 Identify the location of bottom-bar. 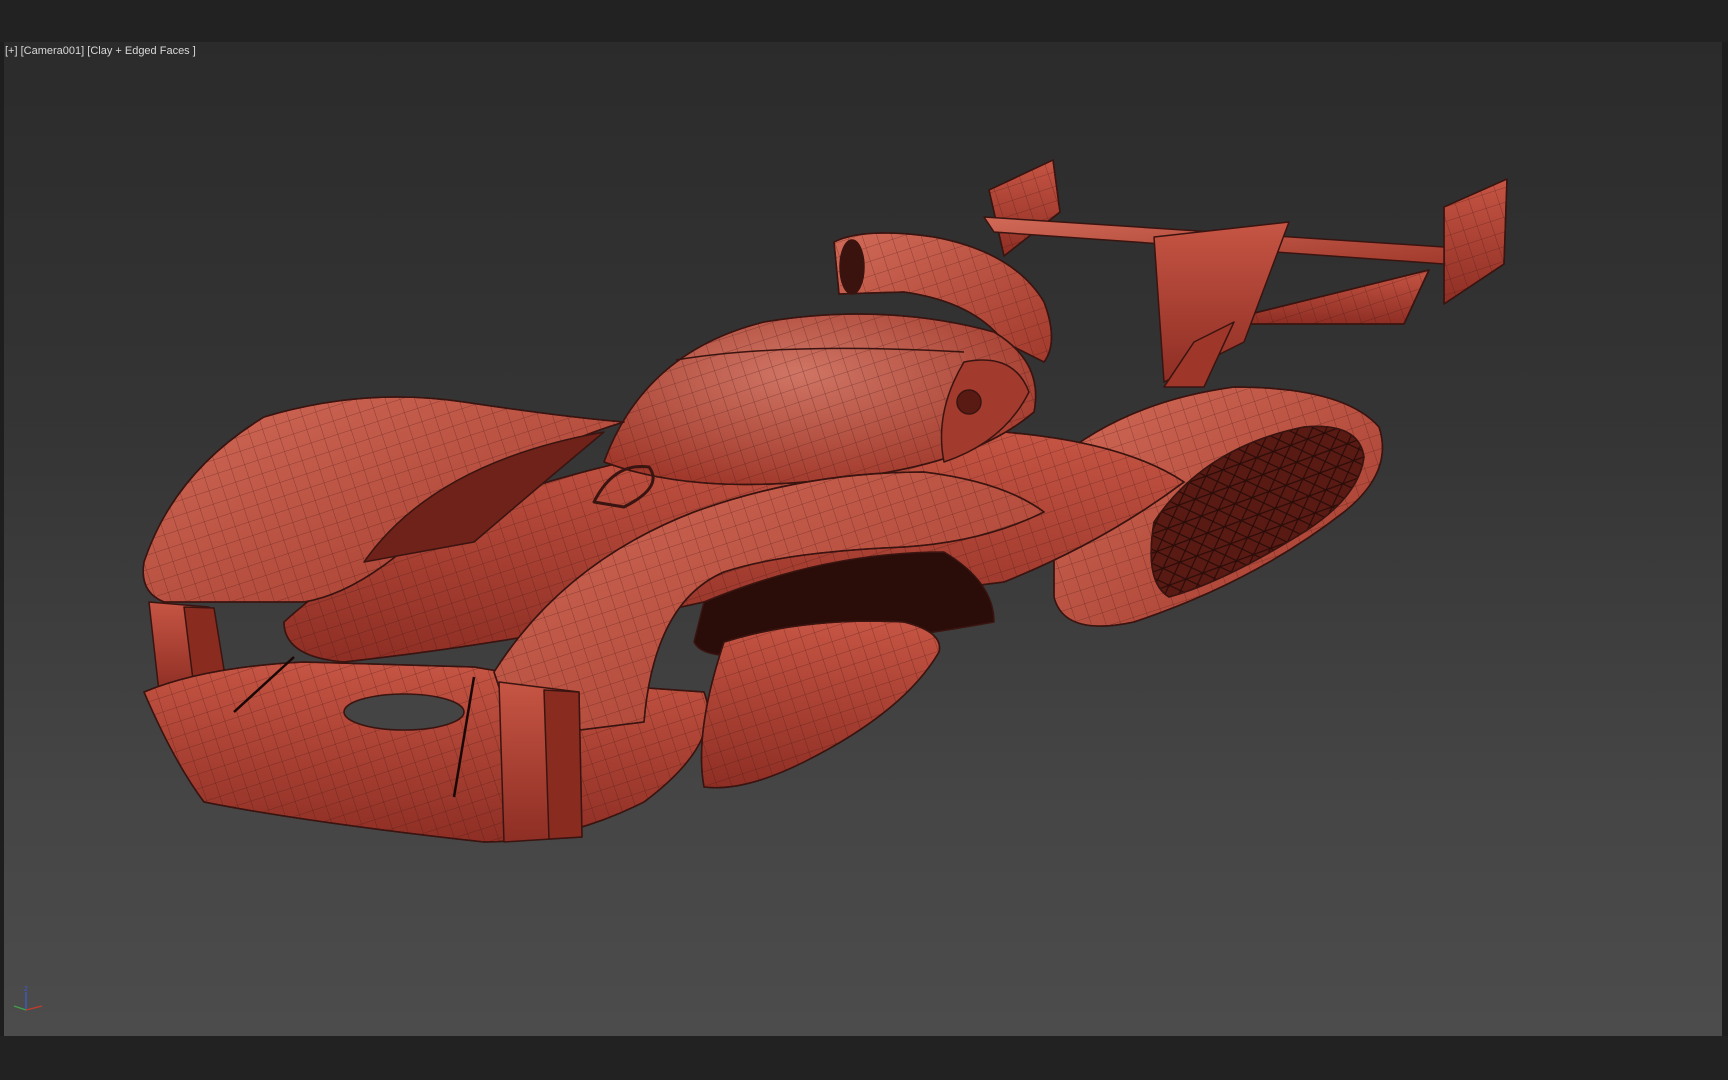
(864, 1058).